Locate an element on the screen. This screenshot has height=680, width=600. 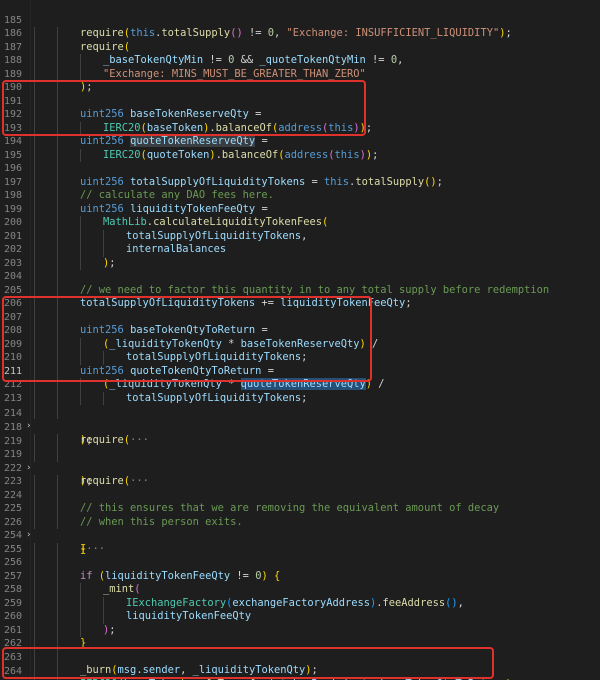
code-line: 259 liquidityTokenFeeQty is located at coordinates (300, 603).